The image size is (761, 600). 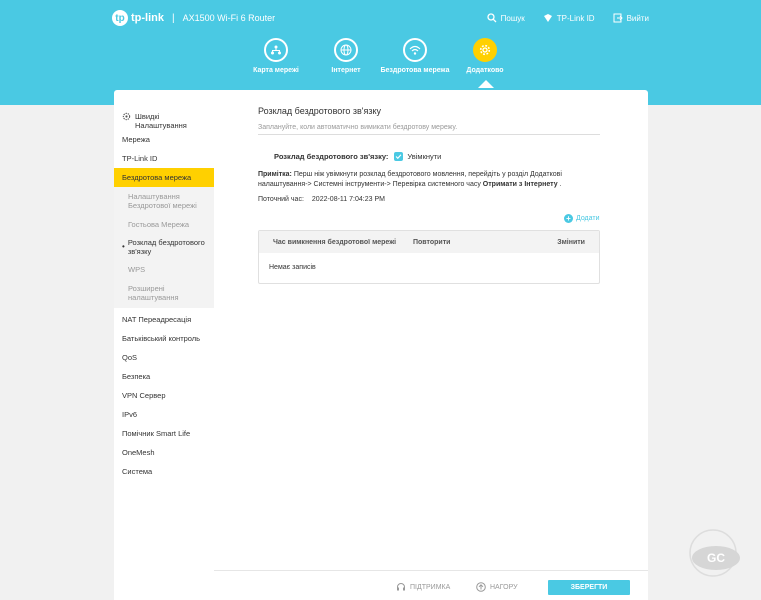 I want to click on sidebar-item-label: Батьківський контроль, so click(x=161, y=338).